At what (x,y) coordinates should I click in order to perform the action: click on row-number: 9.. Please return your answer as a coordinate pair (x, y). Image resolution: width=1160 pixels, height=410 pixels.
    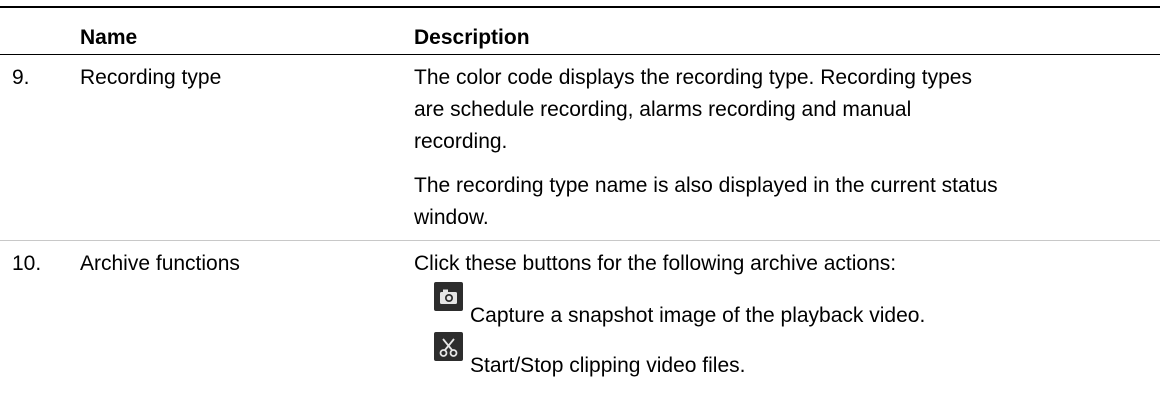
    Looking at the image, I should click on (21, 77).